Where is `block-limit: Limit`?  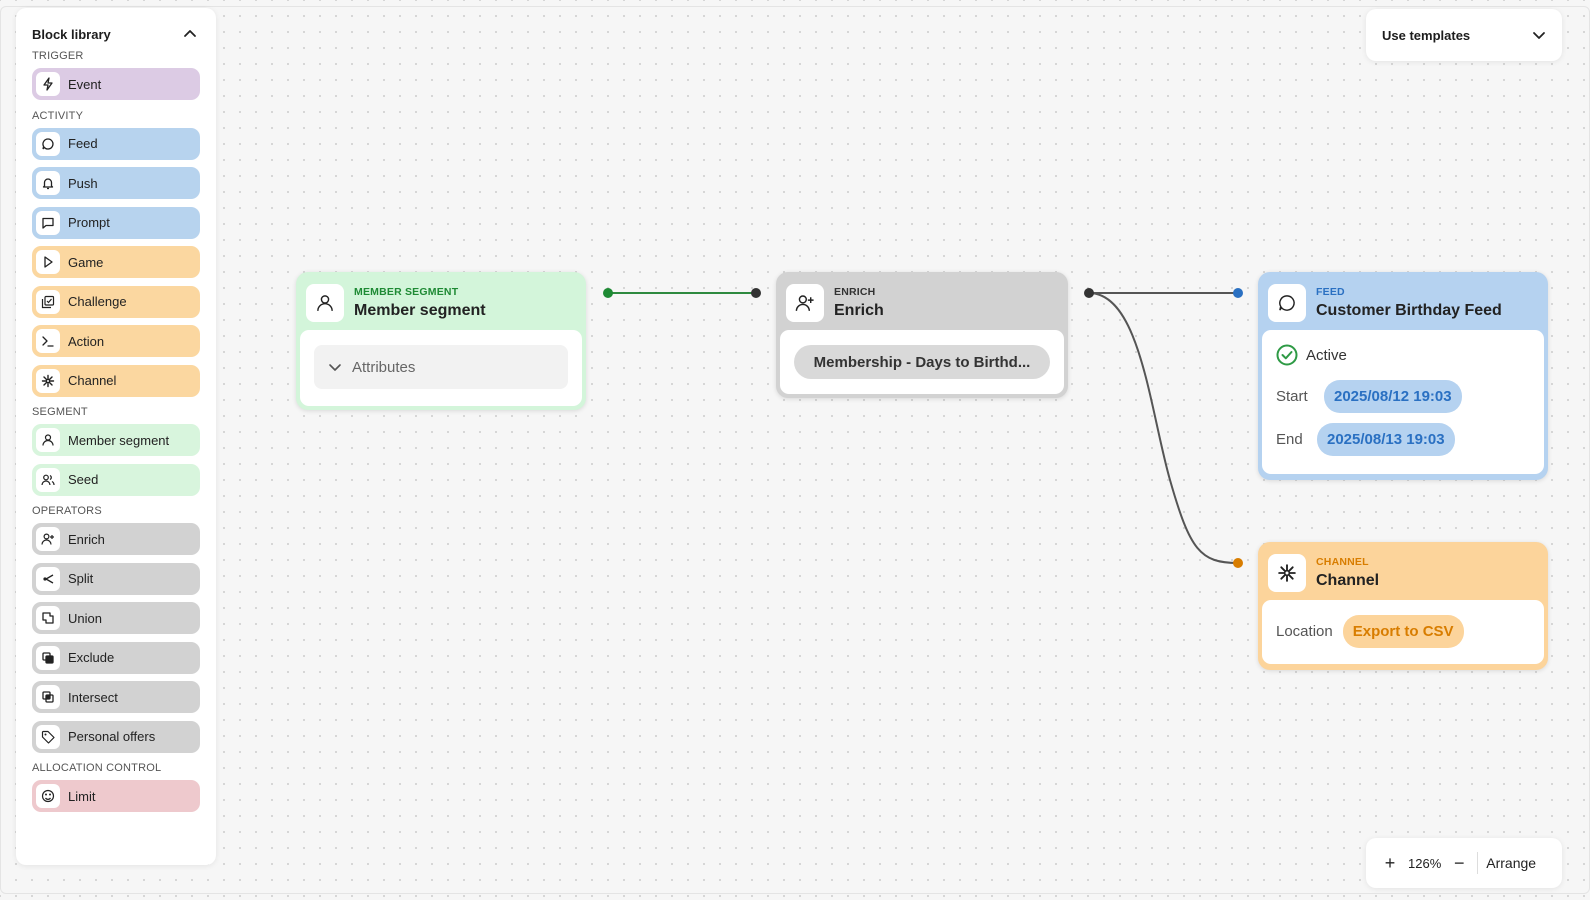
block-limit: Limit is located at coordinates (116, 796).